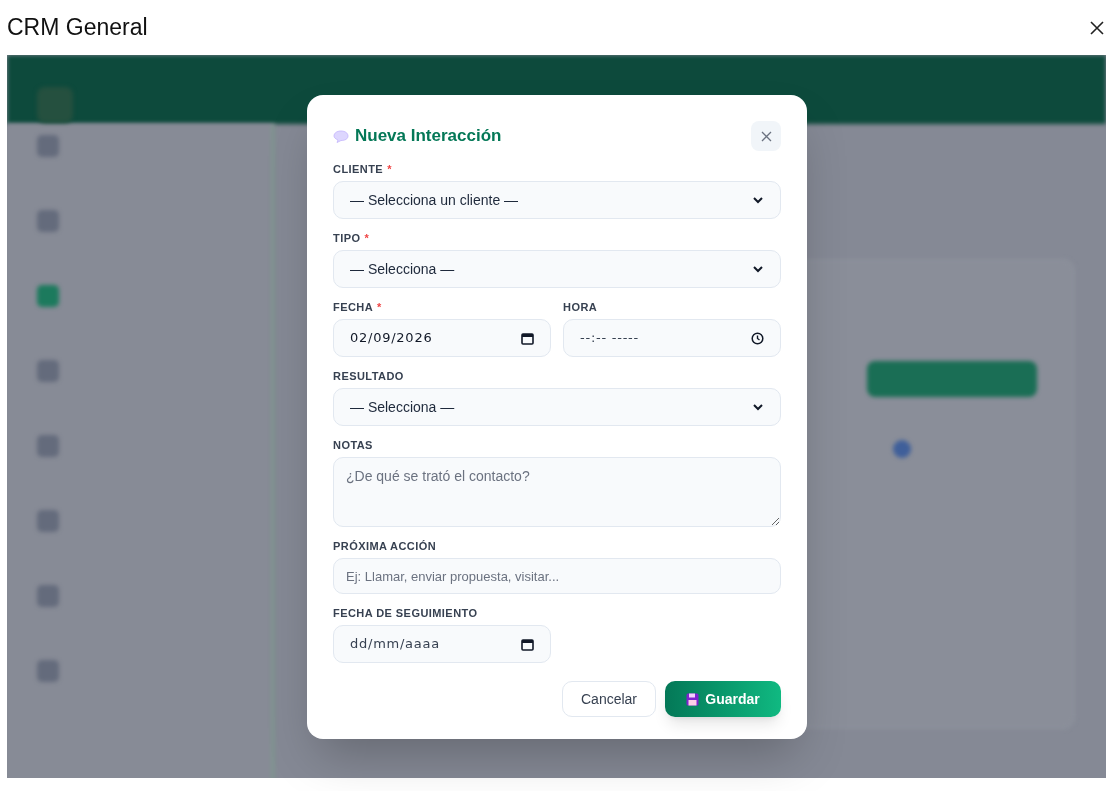 The height and width of the screenshot is (791, 1113). What do you see at coordinates (557, 492) in the screenshot?
I see `notes-textarea: ¿De qué se trató el contacto?` at bounding box center [557, 492].